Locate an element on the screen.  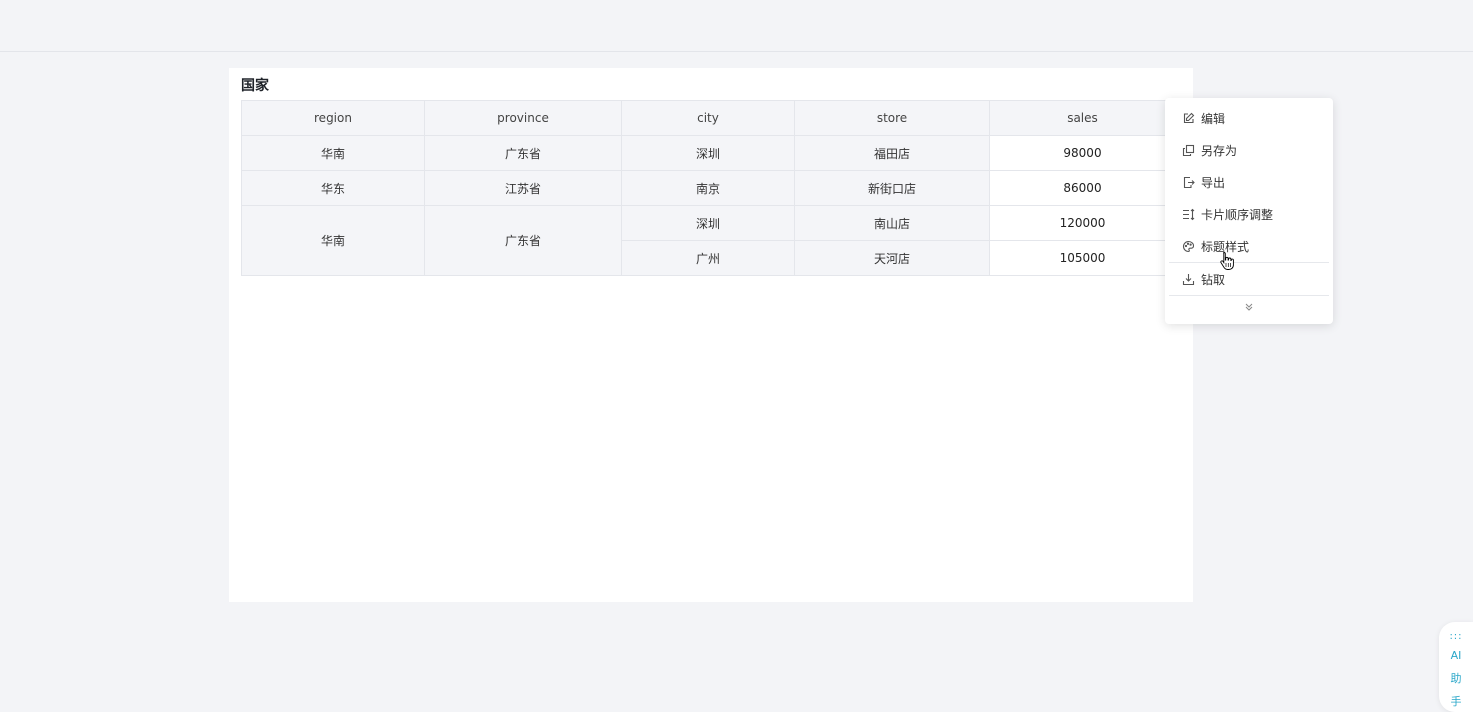
table-row: 华南 广东省 深圳 南山店 120000 is located at coordinates (708, 240).